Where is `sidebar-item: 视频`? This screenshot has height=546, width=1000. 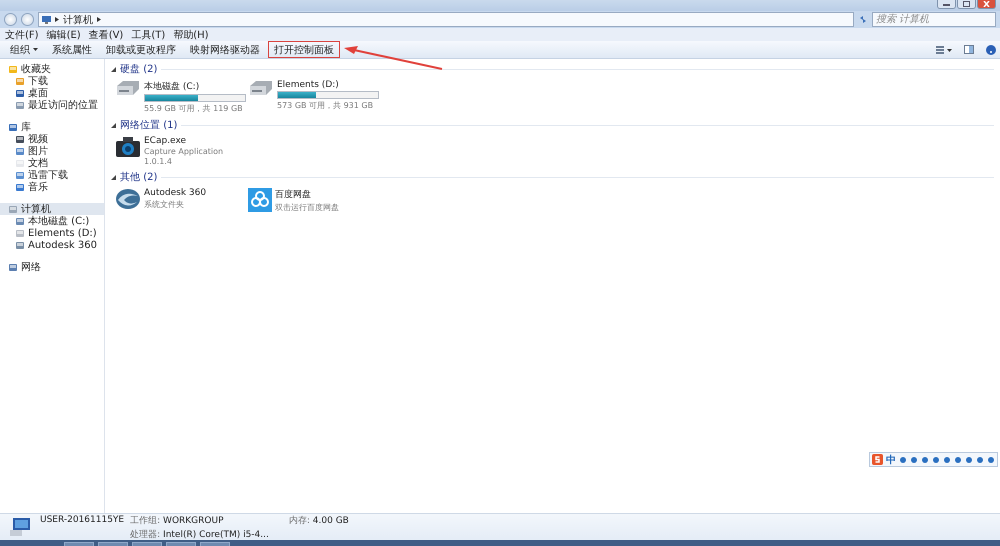 sidebar-item: 视频 is located at coordinates (52, 139).